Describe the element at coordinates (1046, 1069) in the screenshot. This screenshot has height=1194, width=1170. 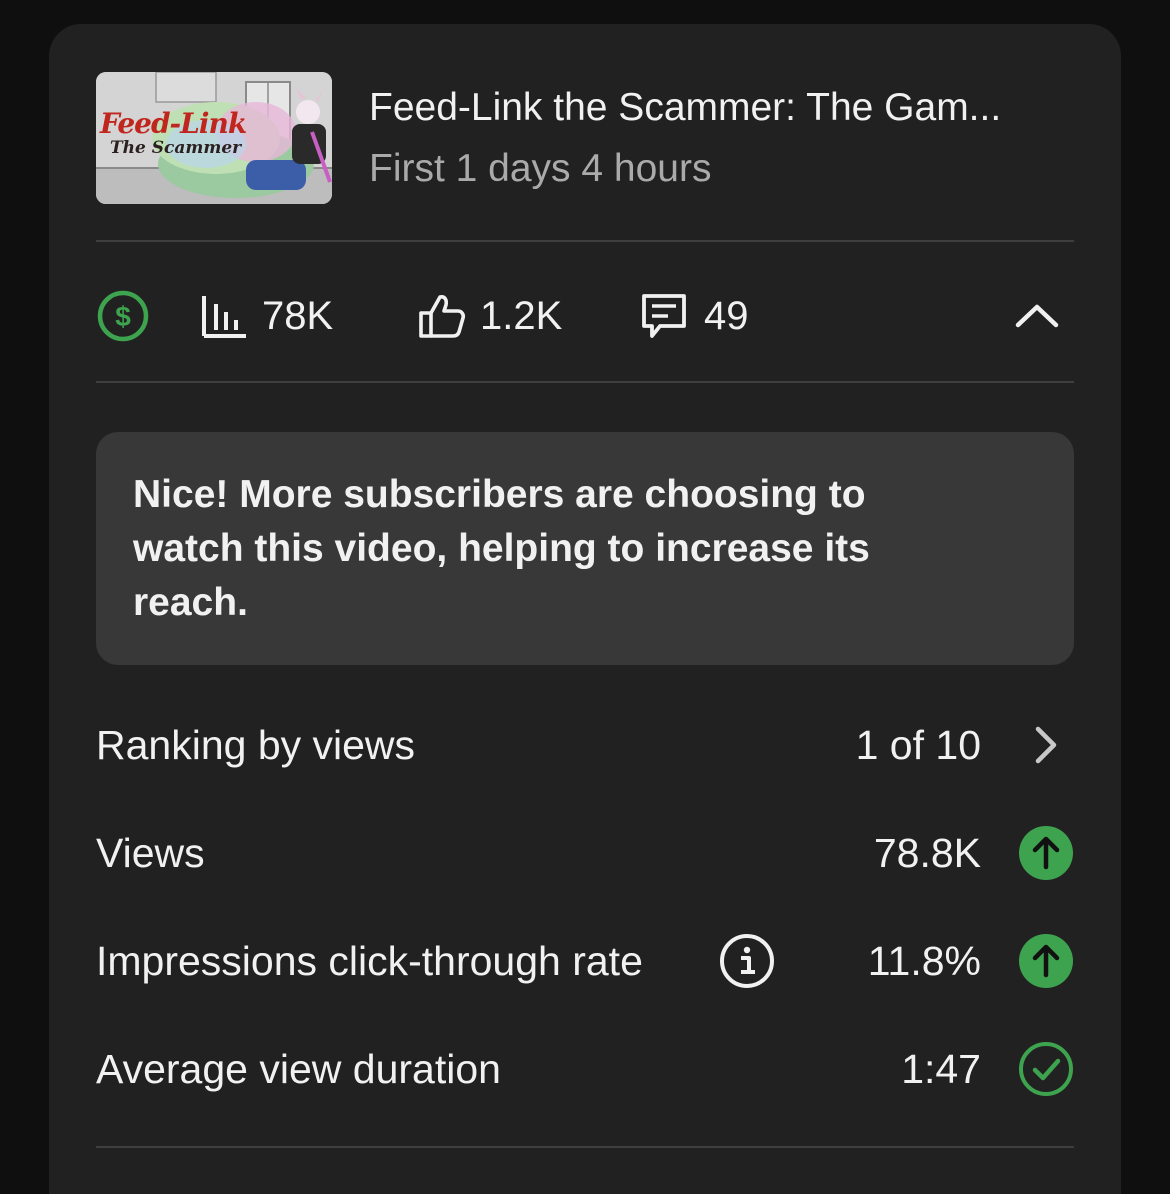
I see `check-circle-icon` at that location.